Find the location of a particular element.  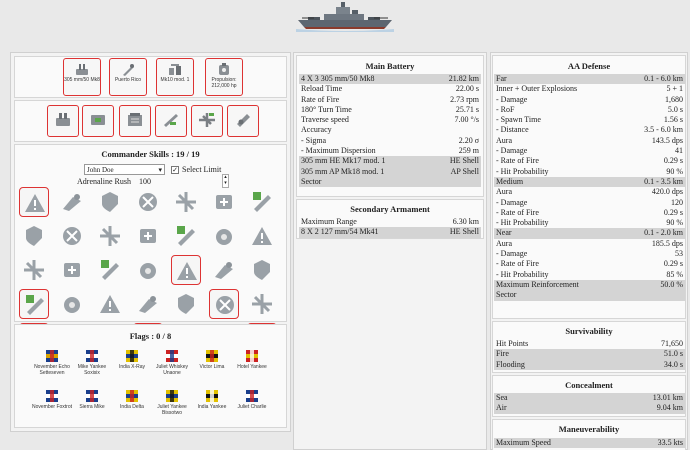

stat-row: - Hit Probability 90 % is located at coordinates (589, 223).